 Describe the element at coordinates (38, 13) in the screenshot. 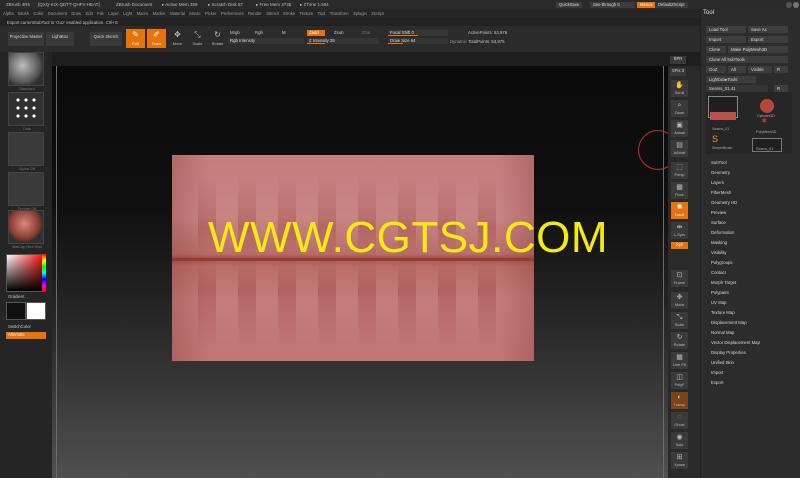

I see `menu-color: Color` at that location.